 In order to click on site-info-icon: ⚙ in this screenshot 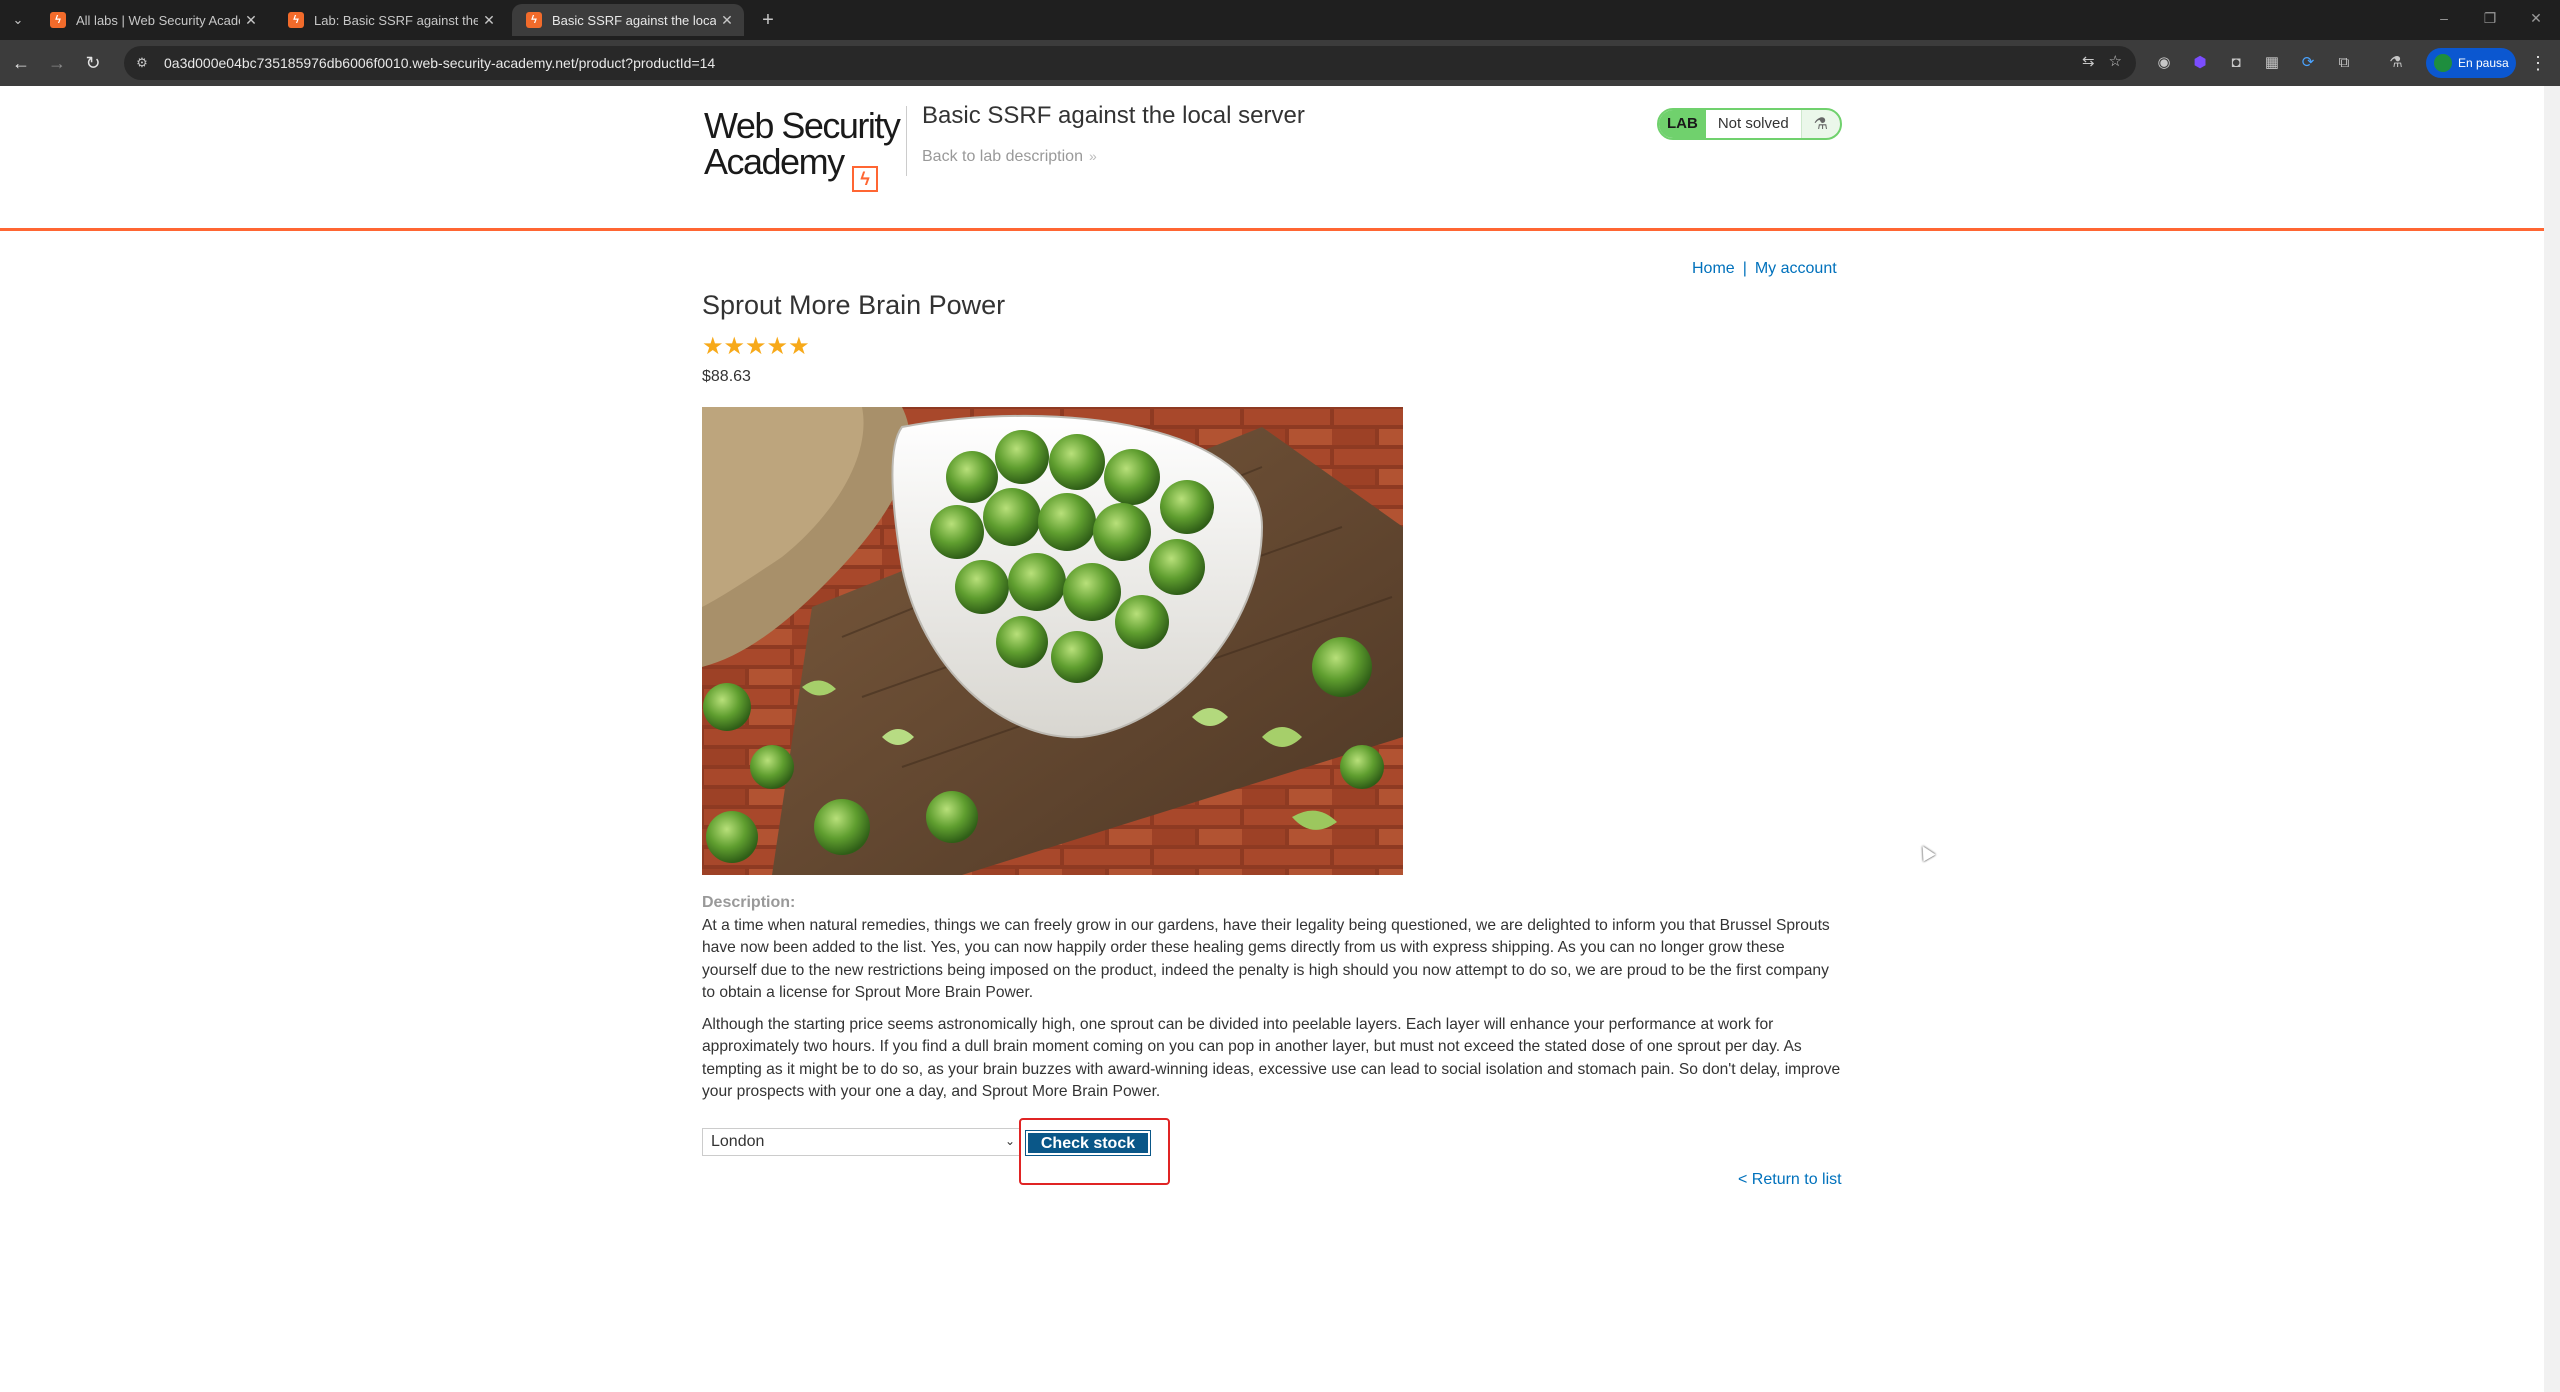, I will do `click(142, 63)`.